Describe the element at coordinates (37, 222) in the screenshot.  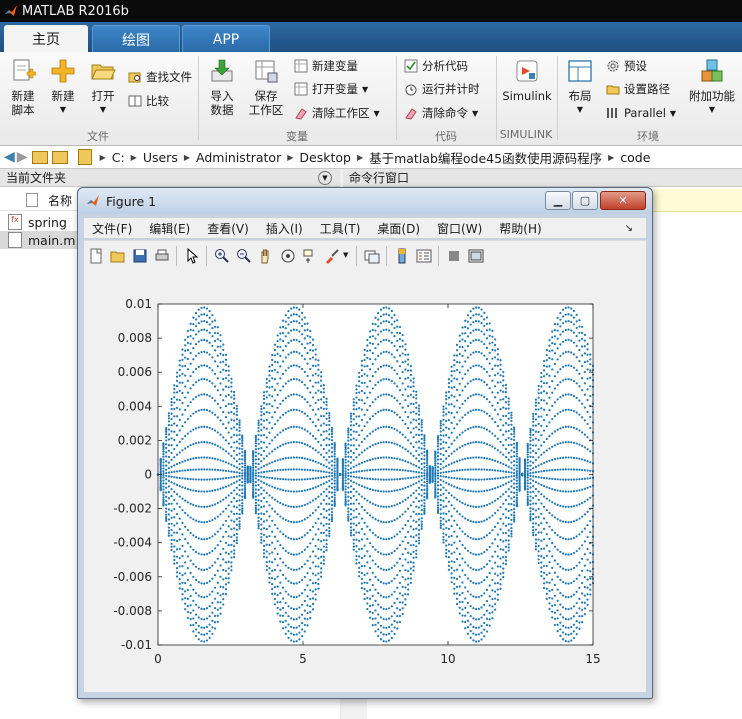
I see `file-item-spring: fx spring` at that location.